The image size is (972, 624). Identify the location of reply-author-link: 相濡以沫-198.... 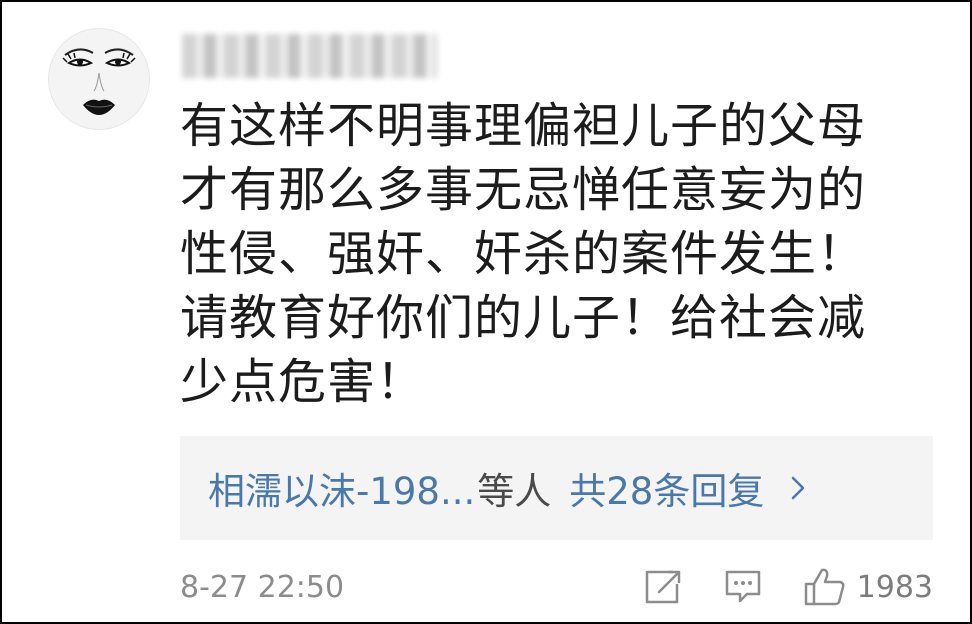
(341, 488).